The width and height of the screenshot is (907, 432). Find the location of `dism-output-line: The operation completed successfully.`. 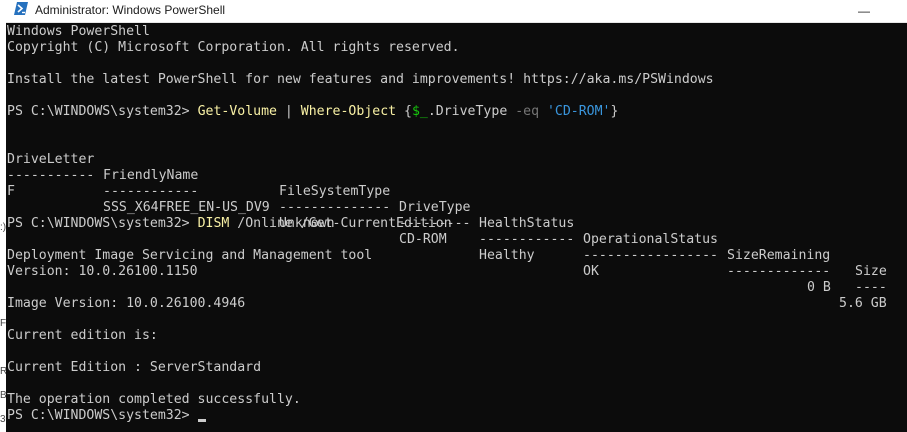

dism-output-line: The operation completed successfully. is located at coordinates (154, 399).